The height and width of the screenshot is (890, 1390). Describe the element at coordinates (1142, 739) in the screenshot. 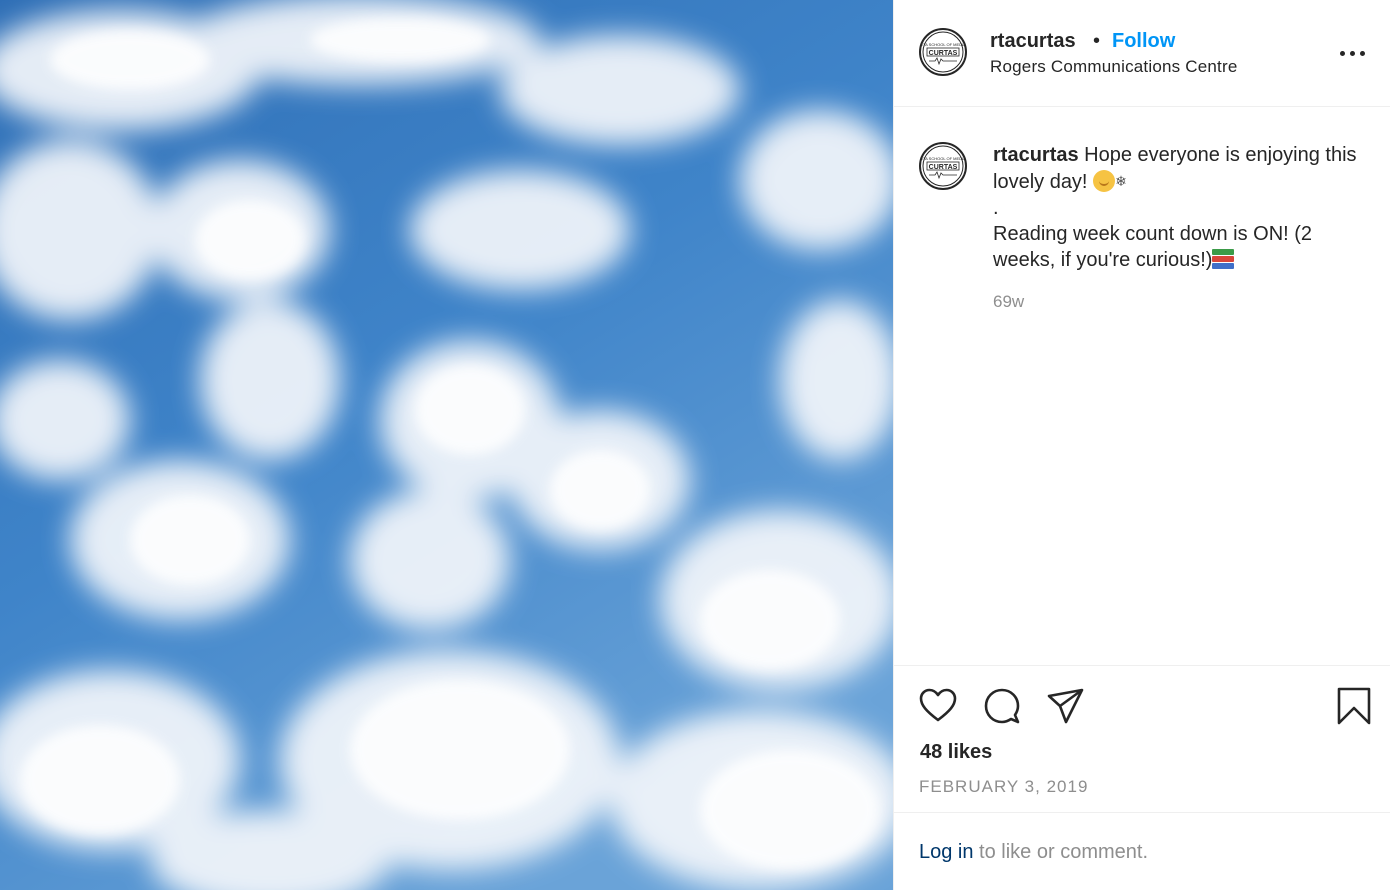

I see `action-bar: 48 likes FEBRUARY 3, 2019` at that location.